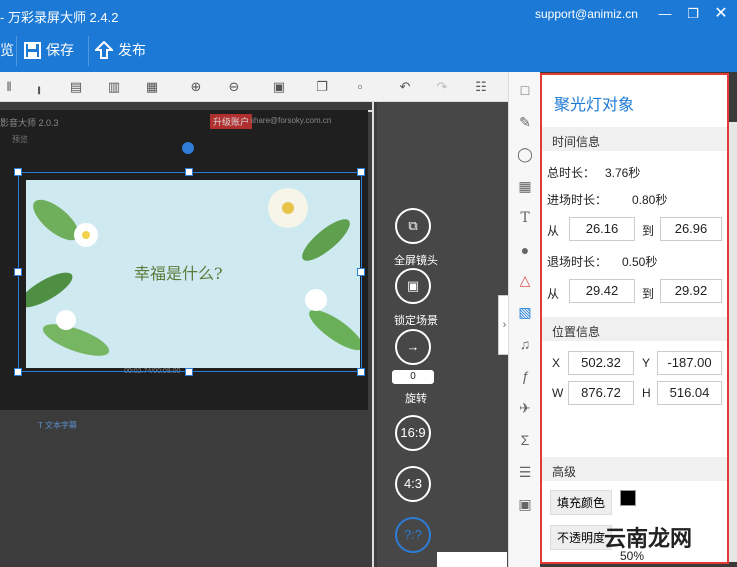 This screenshot has width=737, height=567. I want to click on undo-icon: ↶, so click(405, 87).